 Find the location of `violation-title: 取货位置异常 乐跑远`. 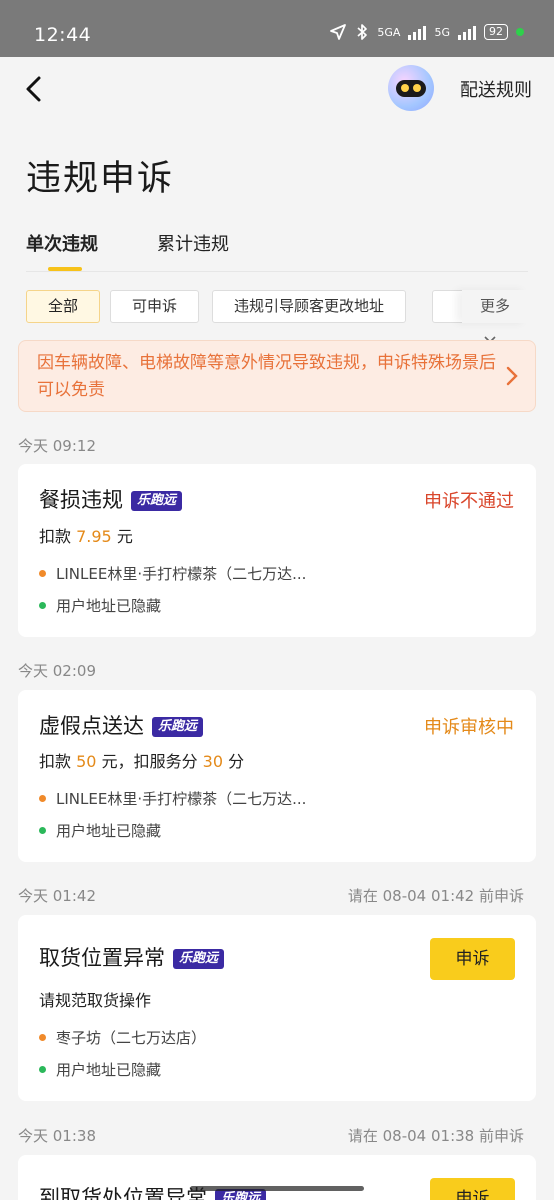

violation-title: 取货位置异常 乐跑远 is located at coordinates (132, 957).